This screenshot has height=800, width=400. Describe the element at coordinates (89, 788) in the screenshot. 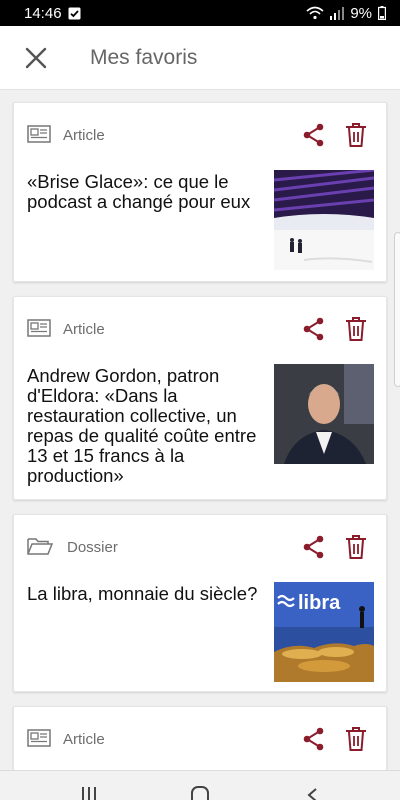

I see `recent-apps-icon` at that location.